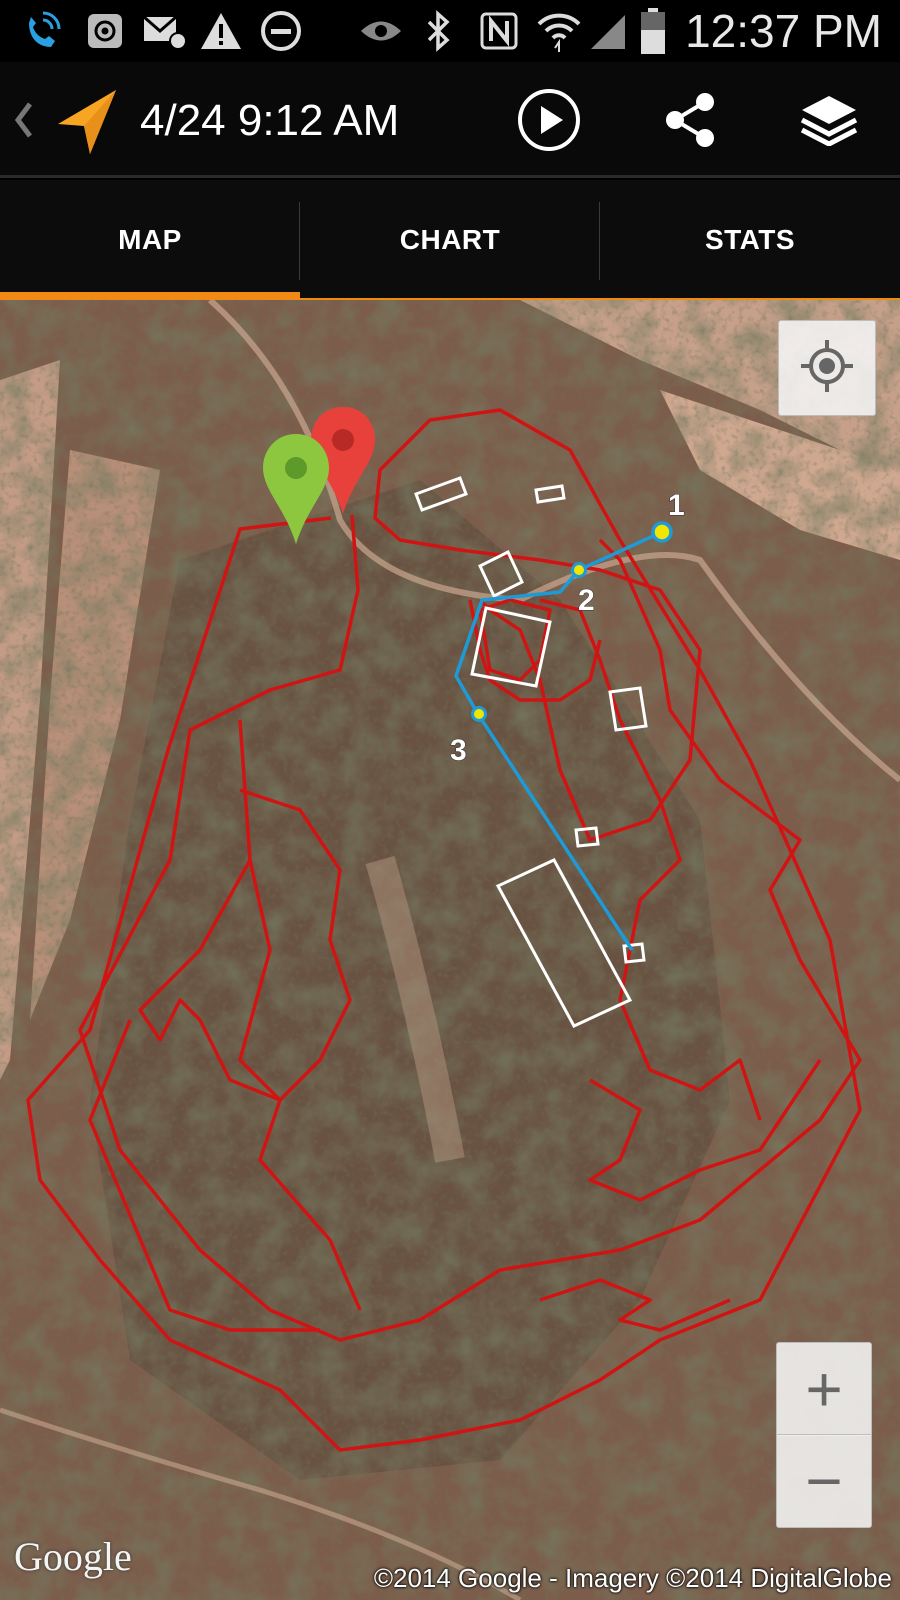 Image resolution: width=900 pixels, height=1600 pixels. Describe the element at coordinates (73, 1556) in the screenshot. I see `google-logo: Google` at that location.